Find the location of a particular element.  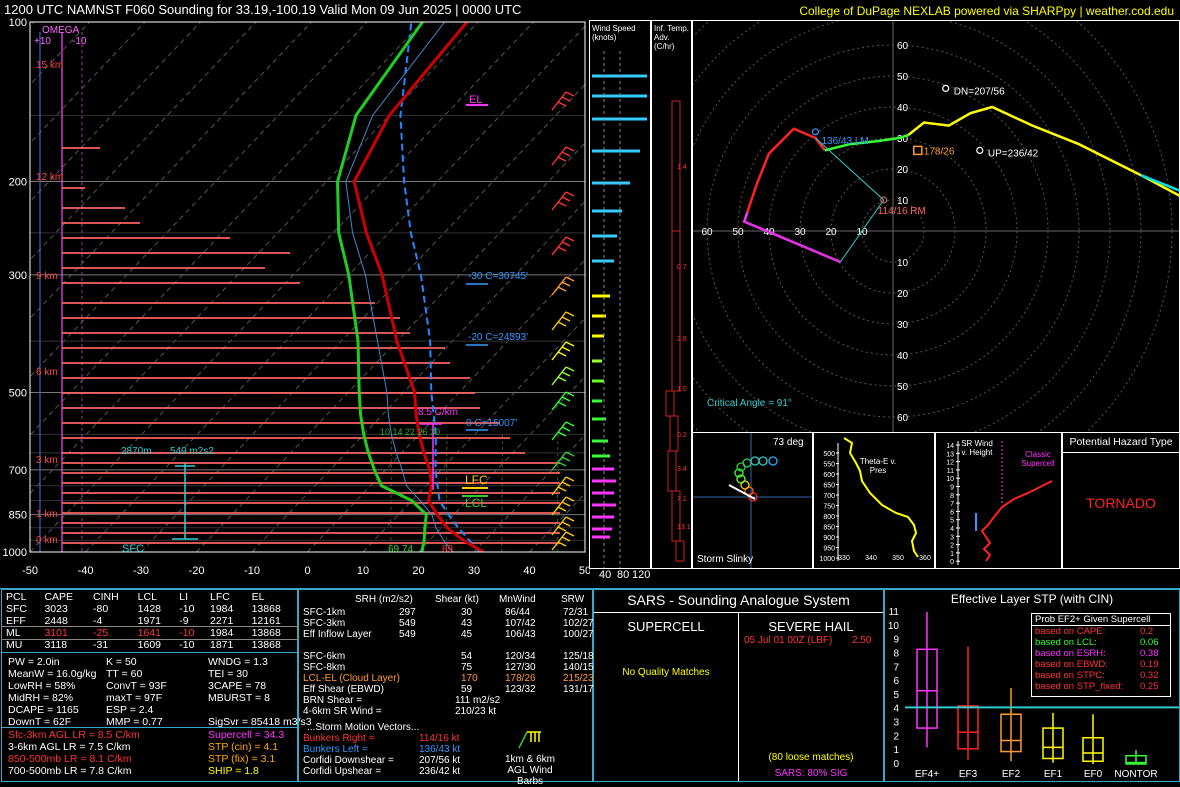

height-15km: 15 km is located at coordinates (50, 65).